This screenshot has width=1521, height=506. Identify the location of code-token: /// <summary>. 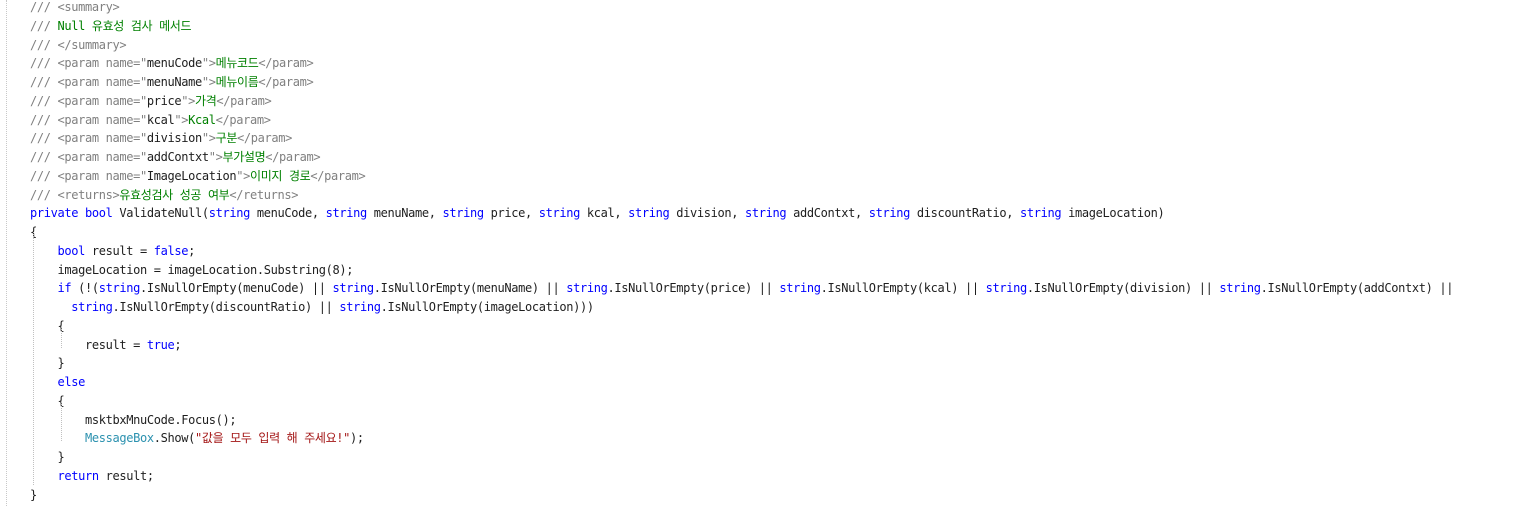
(75, 7).